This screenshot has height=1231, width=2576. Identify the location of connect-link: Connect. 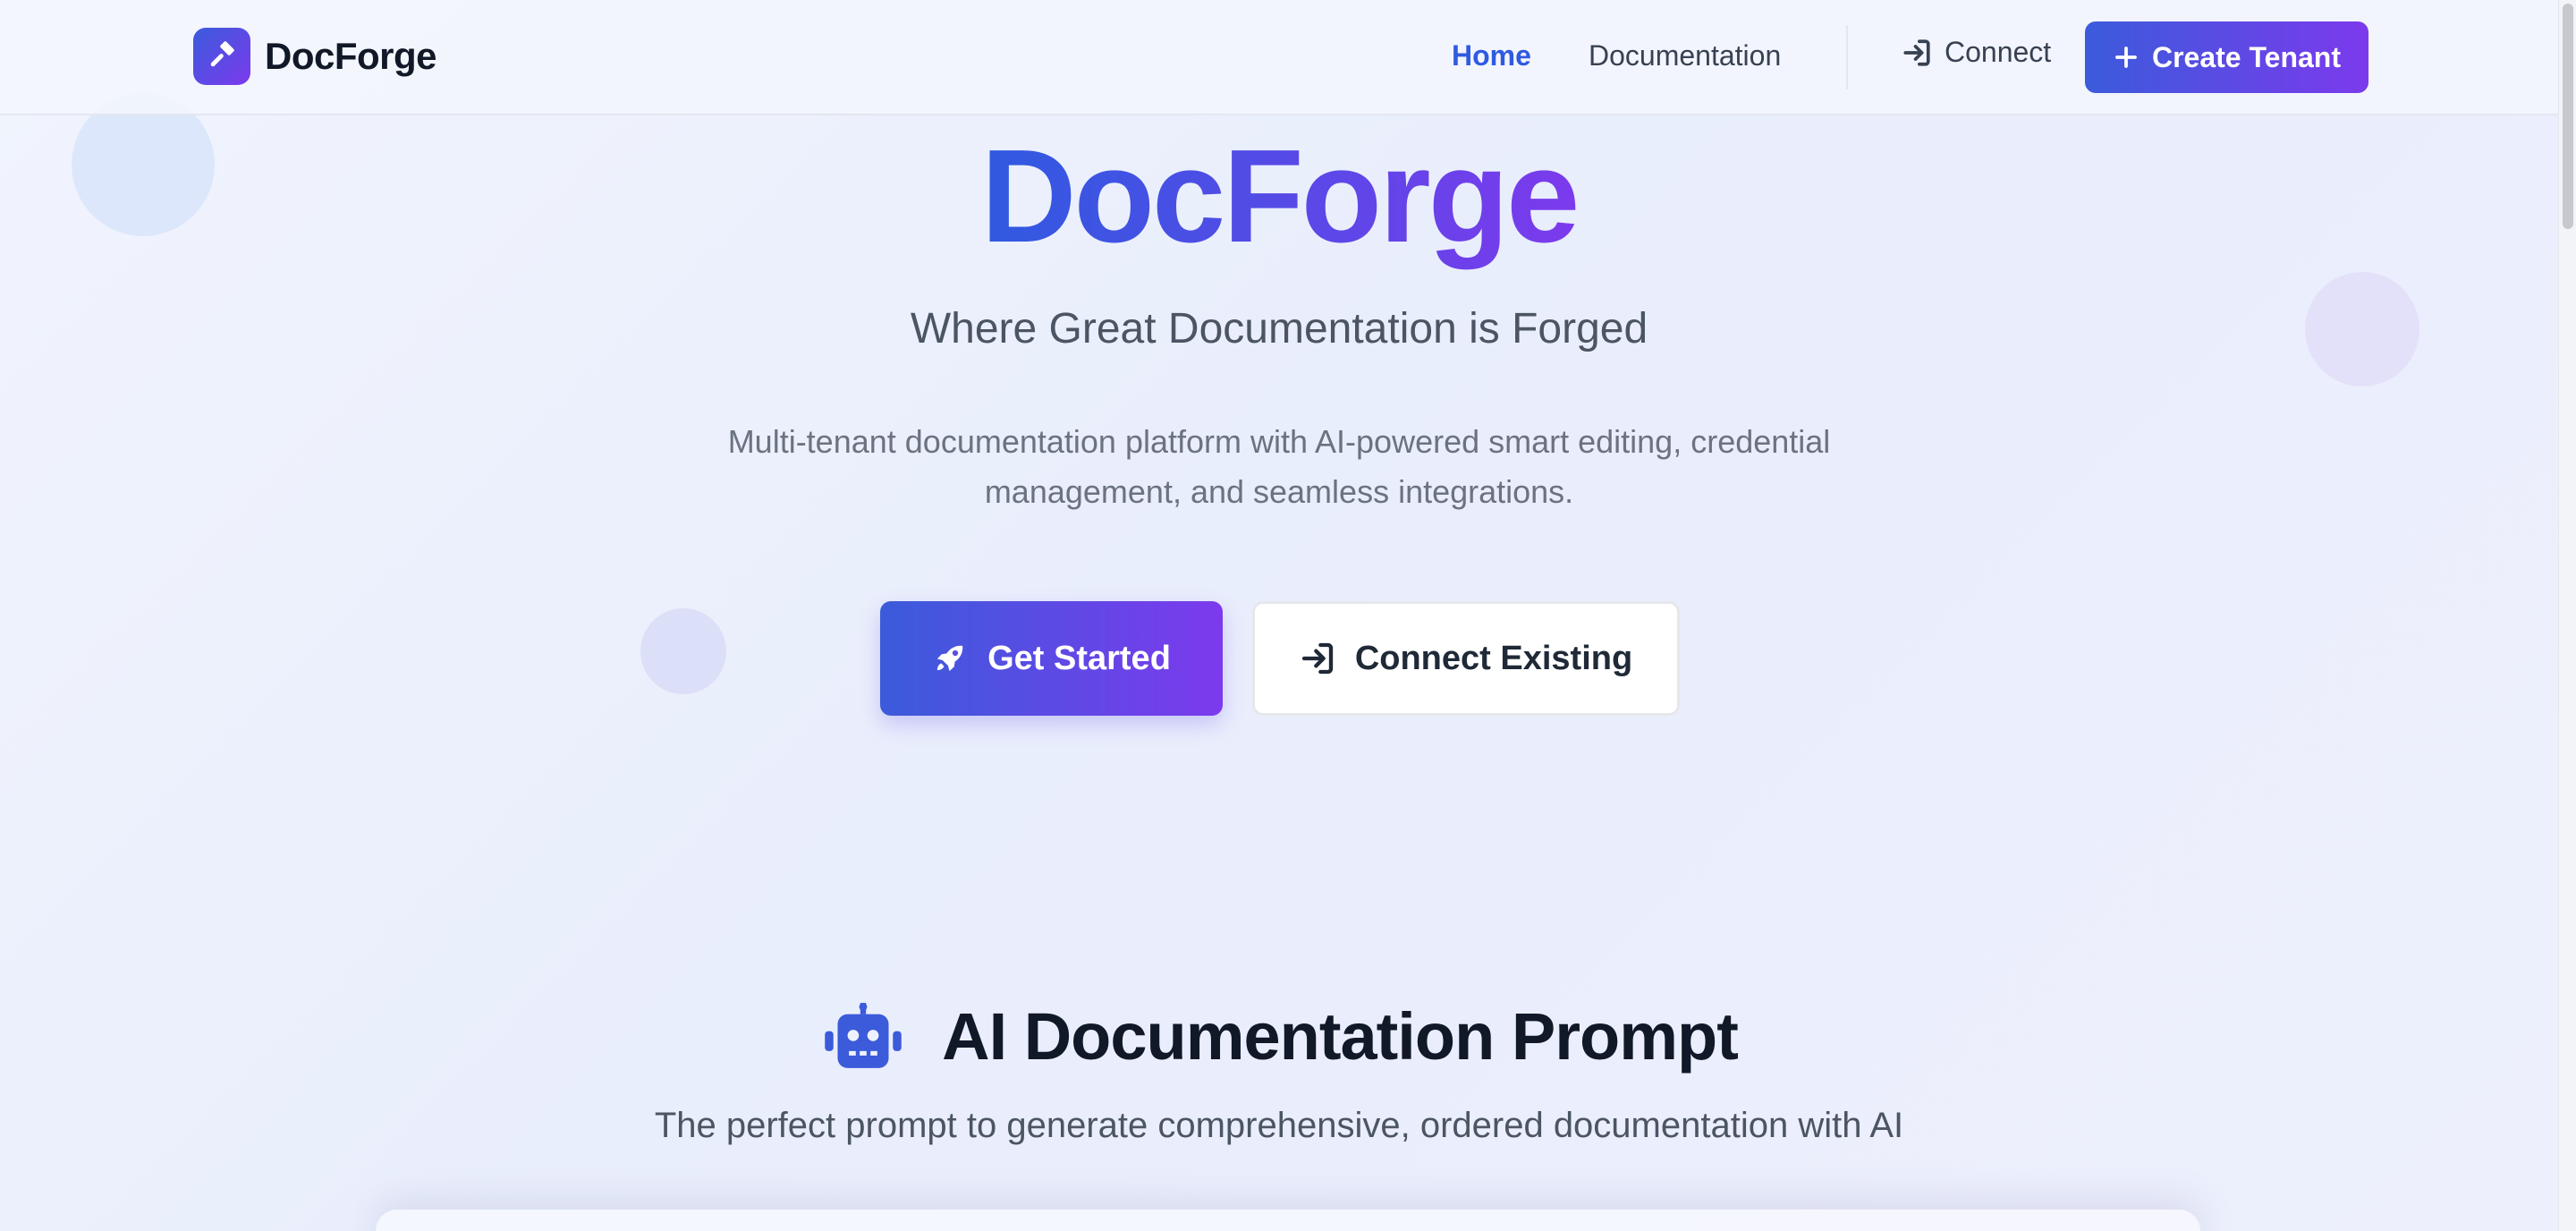
(1976, 52).